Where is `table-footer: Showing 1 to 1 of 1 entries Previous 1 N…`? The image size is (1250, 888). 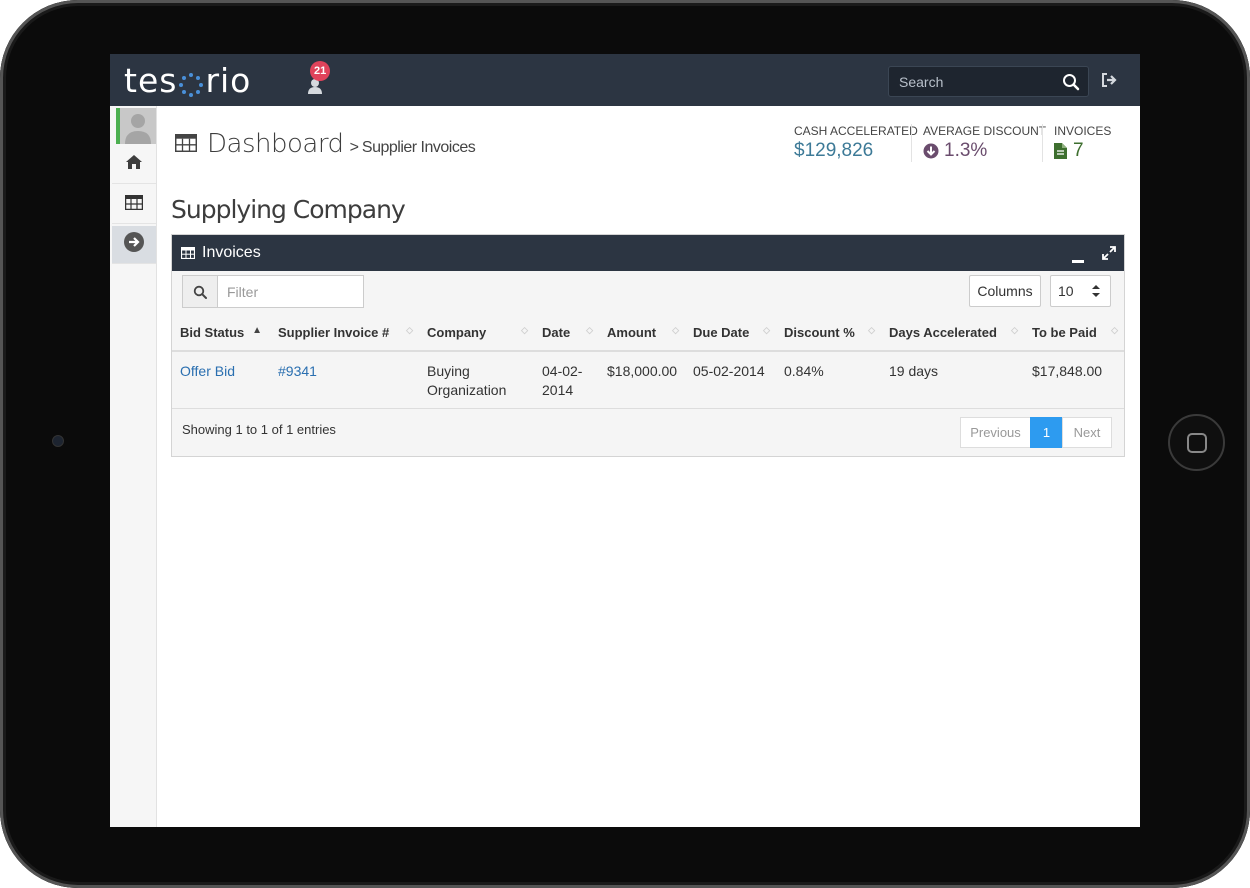
table-footer: Showing 1 to 1 of 1 entries Previous 1 N… is located at coordinates (648, 432).